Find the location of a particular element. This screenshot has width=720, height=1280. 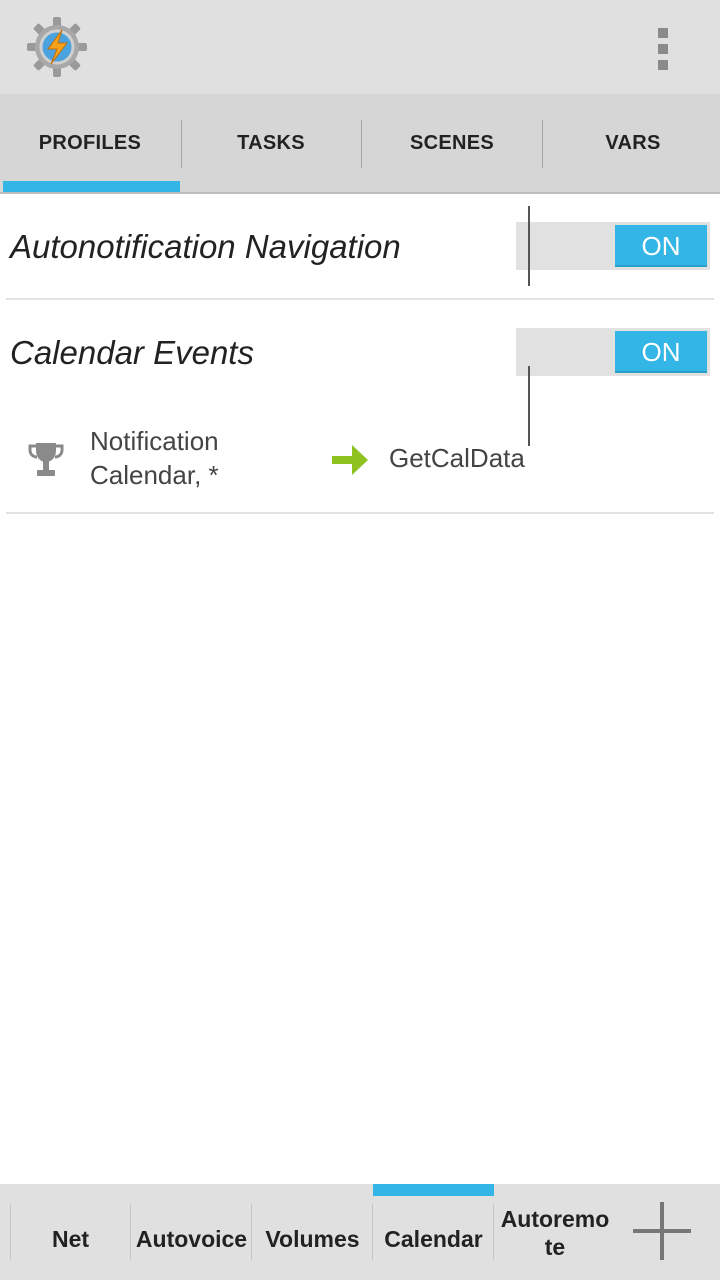

project-tab-calendar: Calendar is located at coordinates (433, 1232).